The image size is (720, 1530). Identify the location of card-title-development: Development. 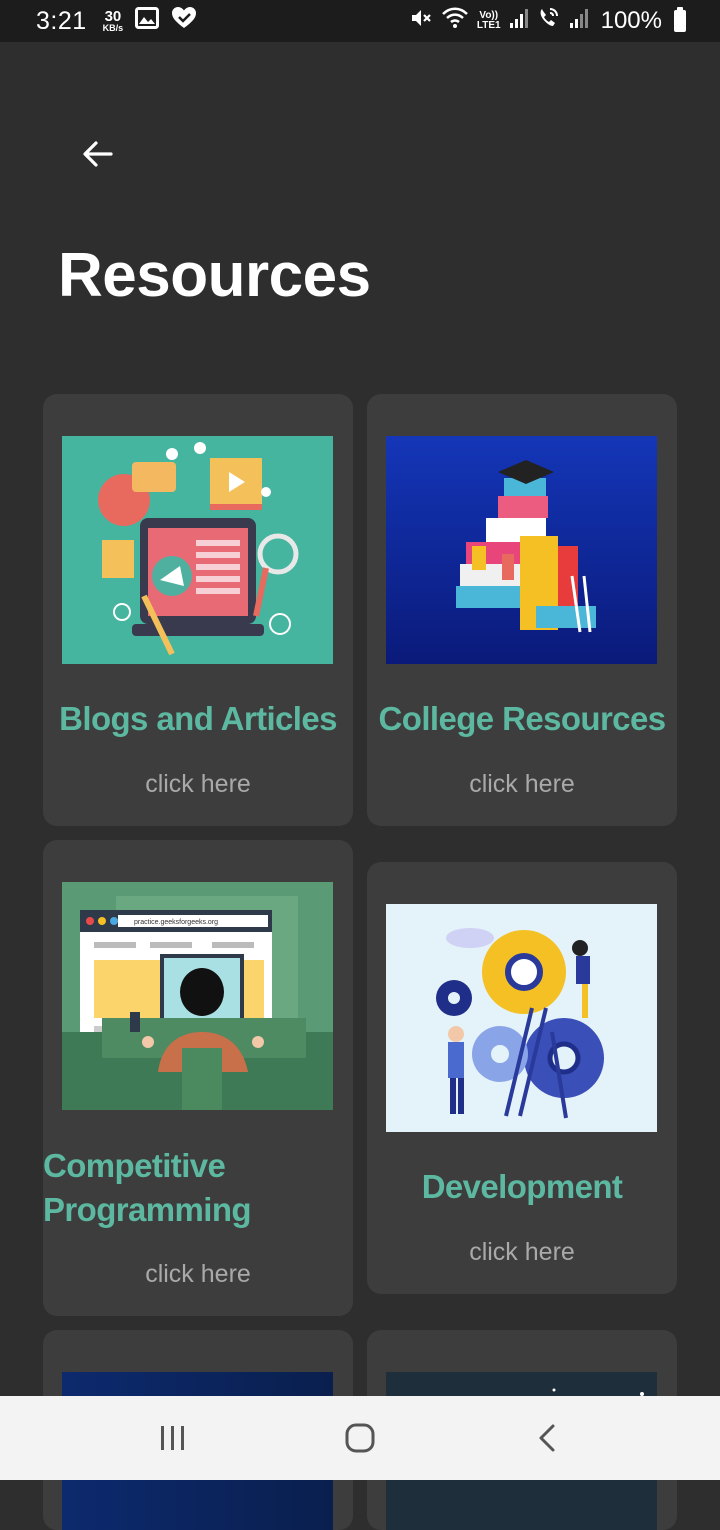
(522, 1186).